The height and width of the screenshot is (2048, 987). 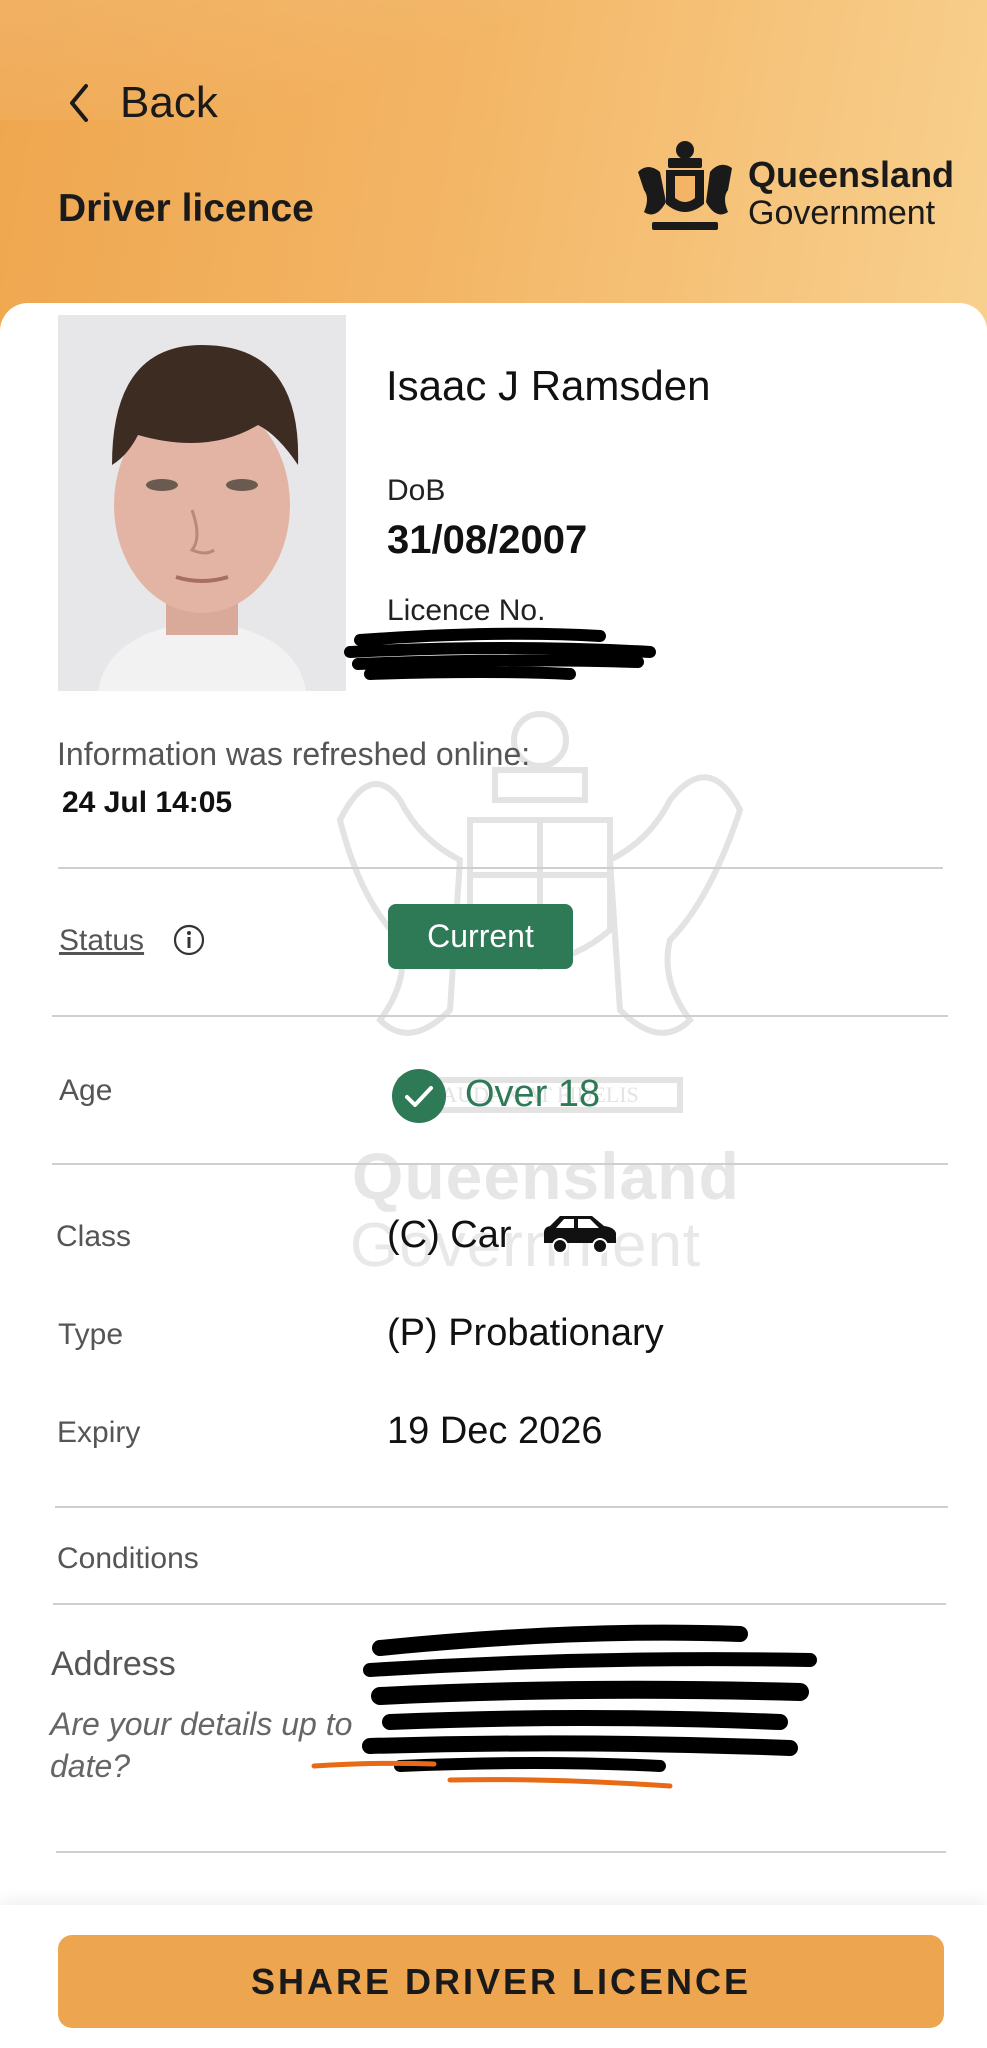 I want to click on licence-photo, so click(x=202, y=503).